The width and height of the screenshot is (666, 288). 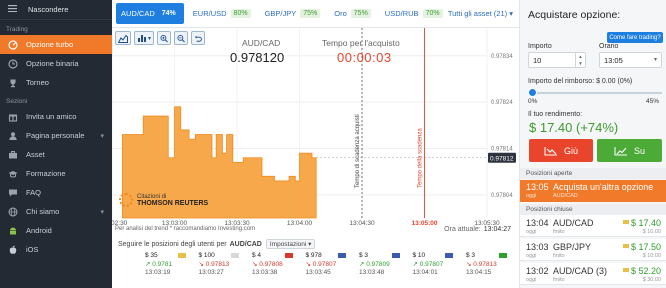 I want to click on closed-position-payout: $ 17.40, so click(x=645, y=223).